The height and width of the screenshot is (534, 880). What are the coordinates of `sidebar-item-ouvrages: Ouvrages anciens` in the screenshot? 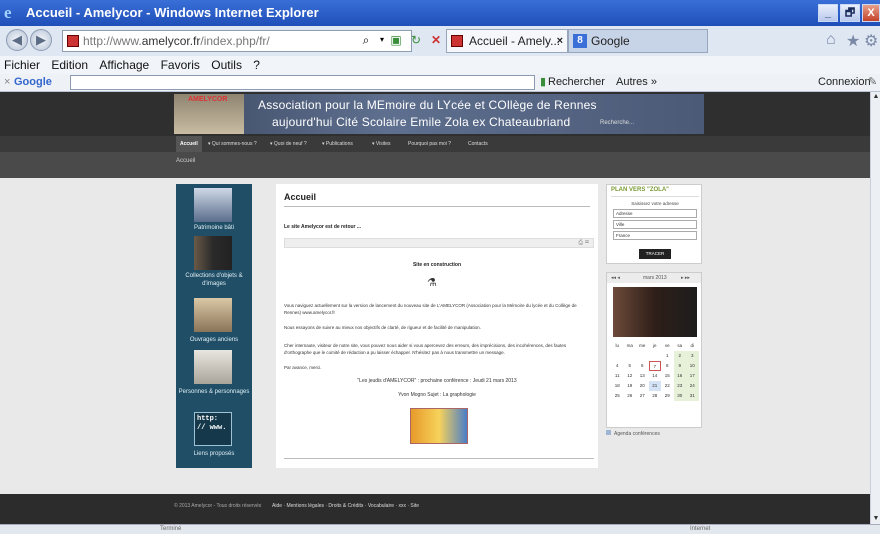 It's located at (214, 340).